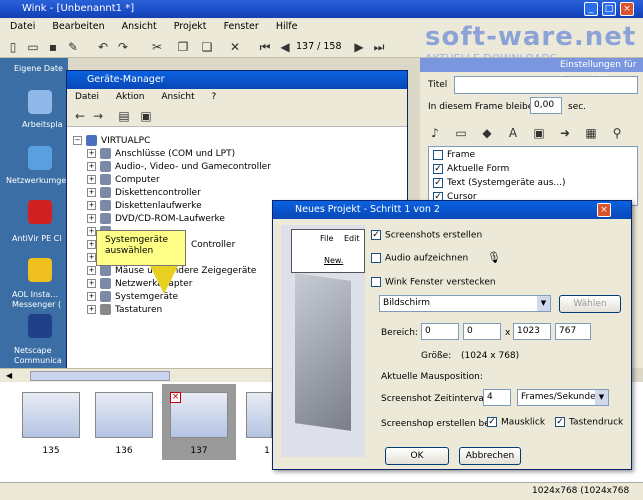 The height and width of the screenshot is (500, 643). What do you see at coordinates (539, 133) in the screenshot?
I see `button-icon: ▣` at bounding box center [539, 133].